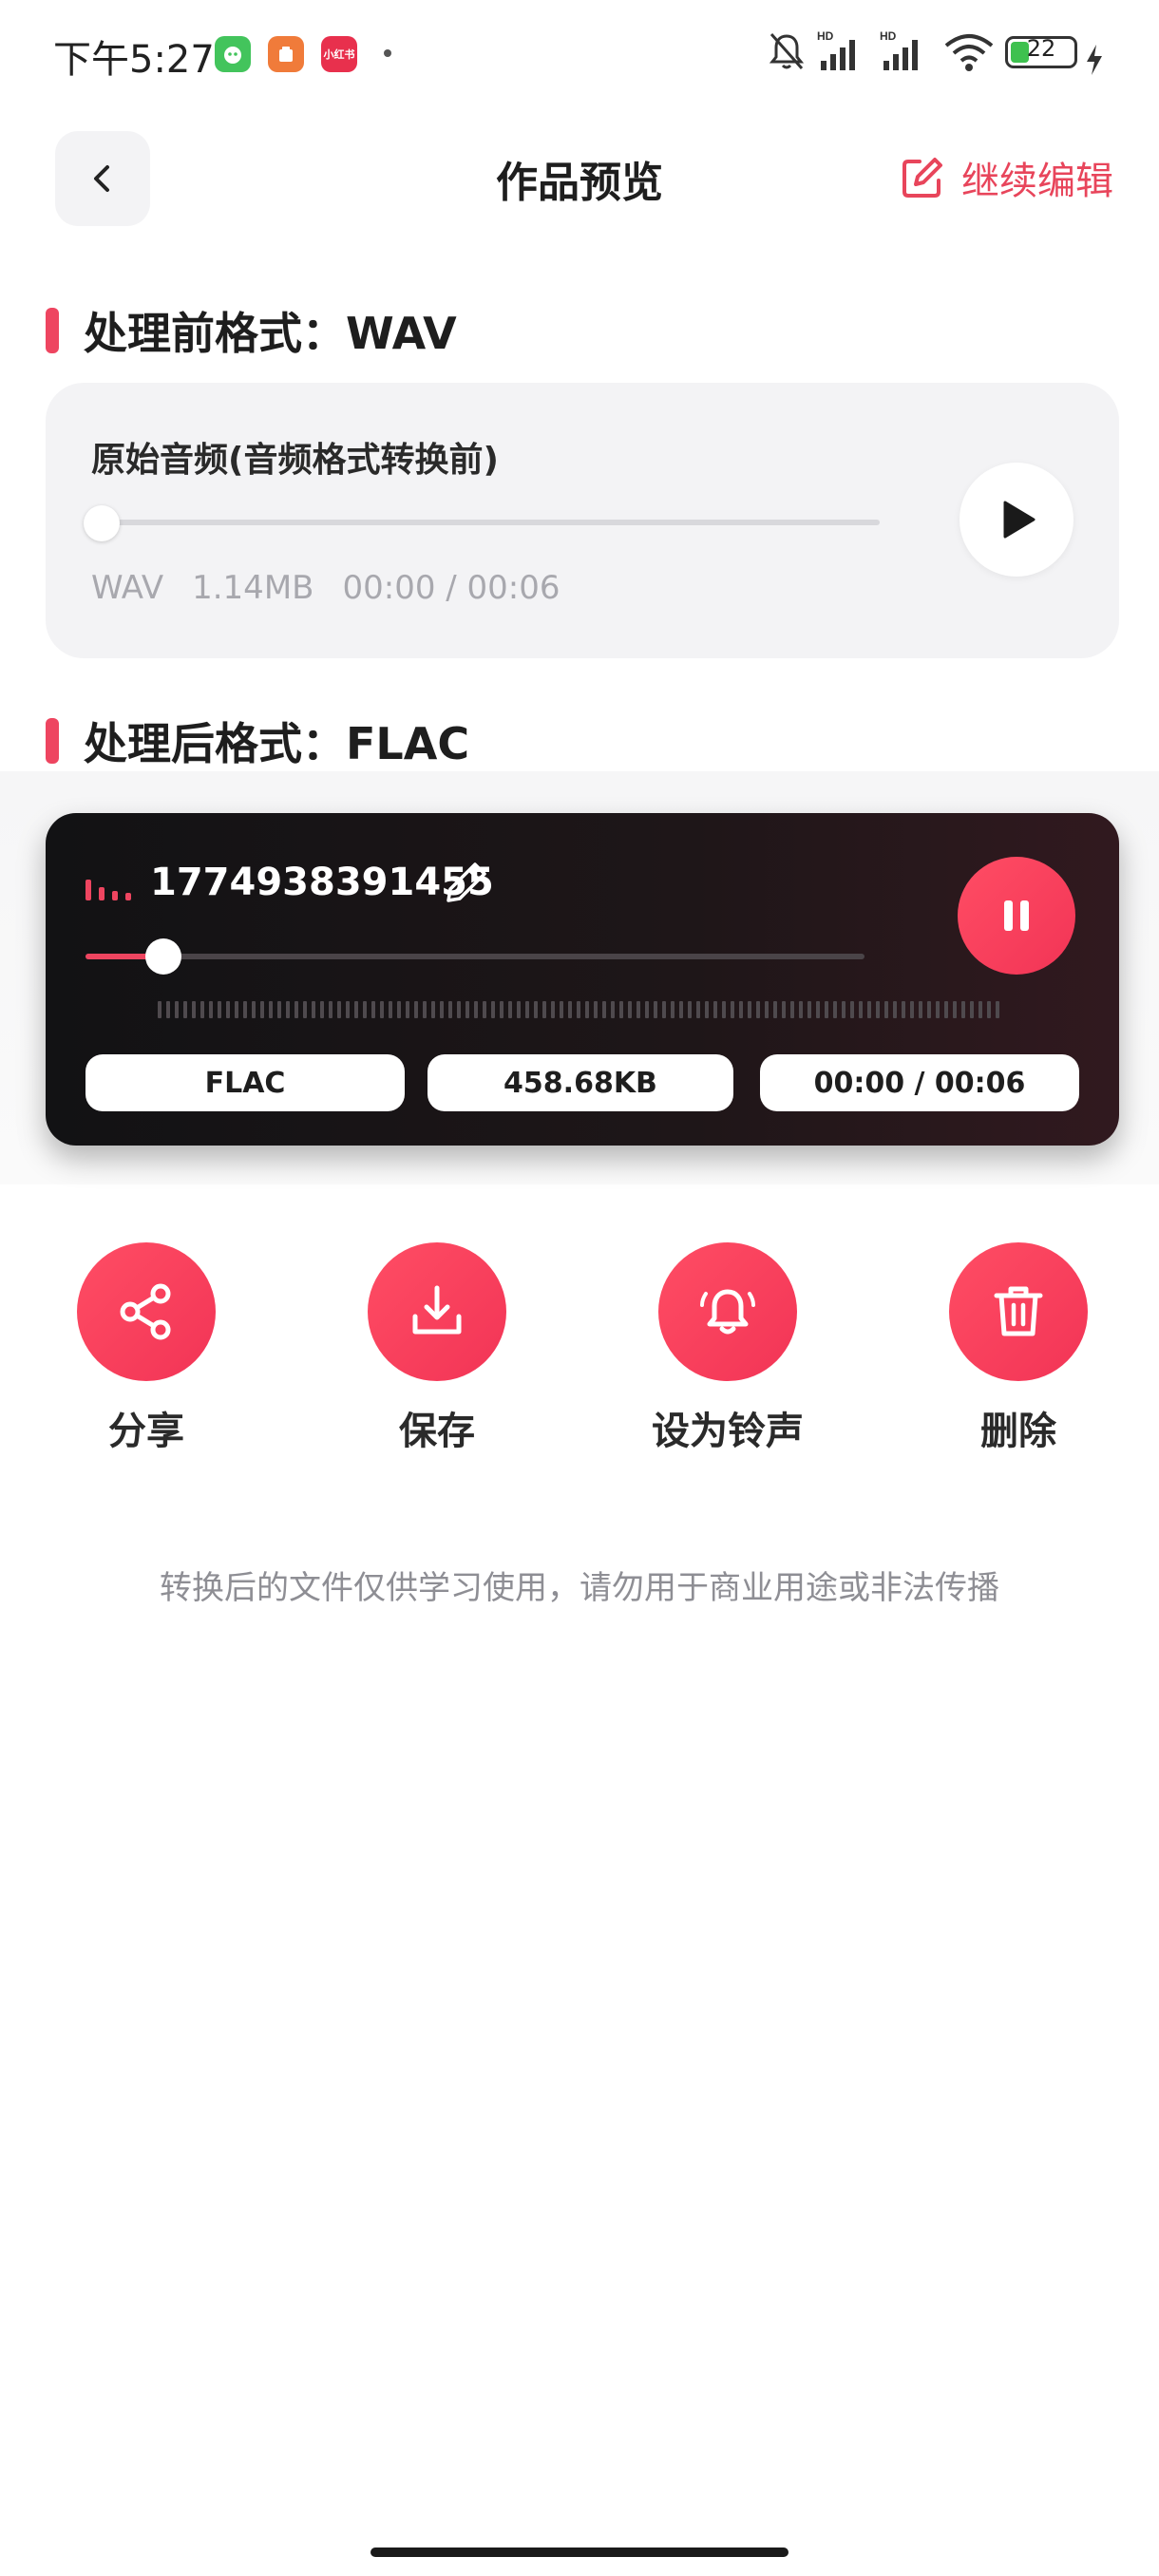 The image size is (1159, 2576). Describe the element at coordinates (787, 51) in the screenshot. I see `mute-bell-icon` at that location.